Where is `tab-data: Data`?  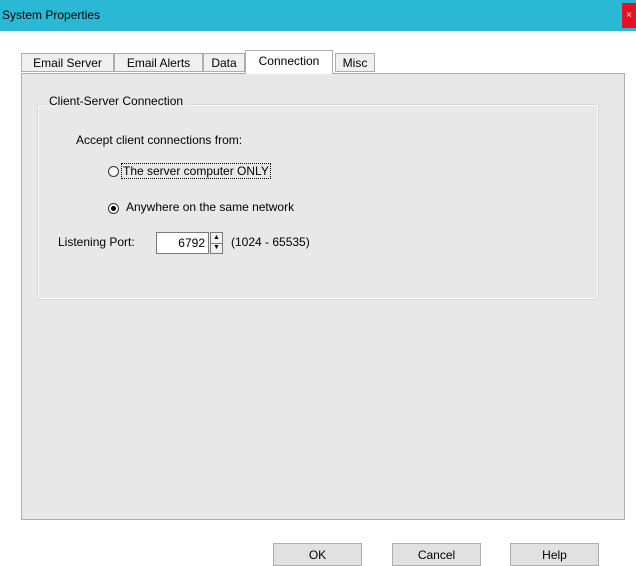
tab-data: Data is located at coordinates (224, 62).